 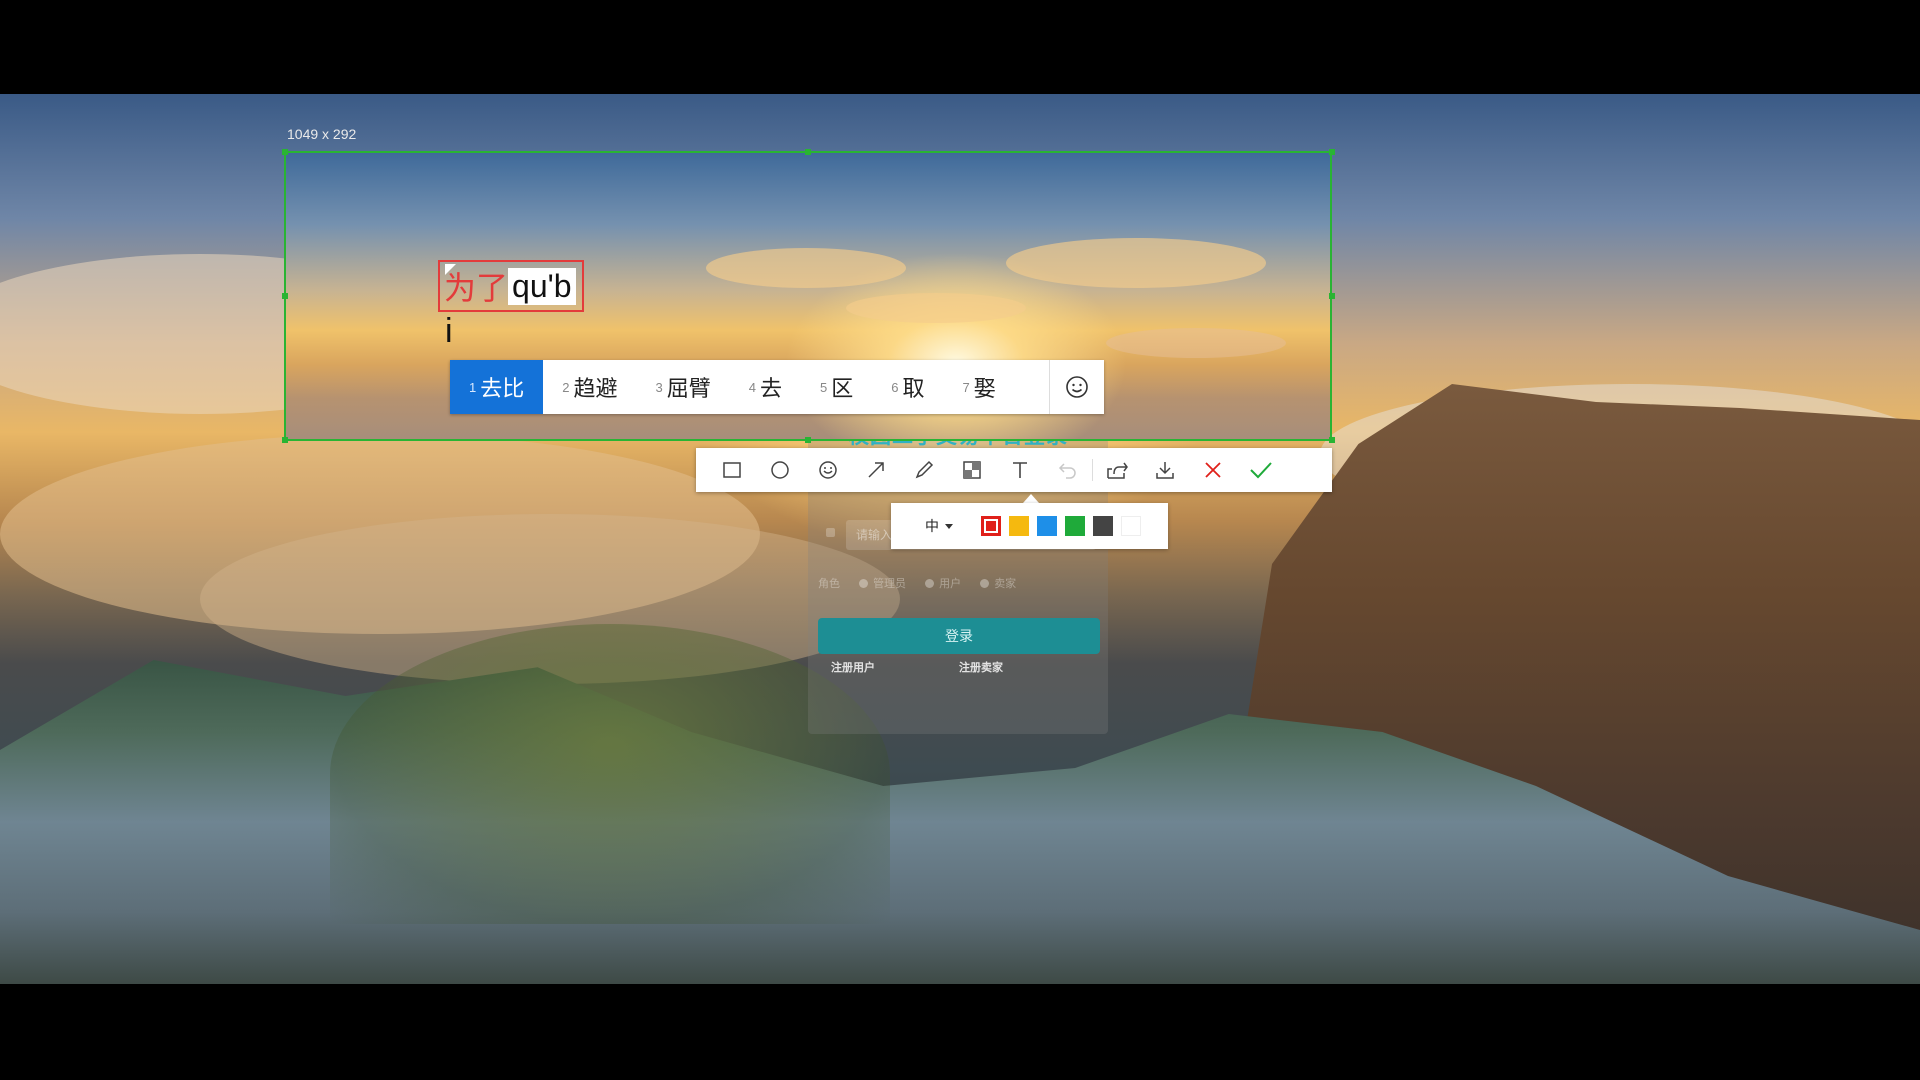 What do you see at coordinates (932, 527) in the screenshot?
I see `font-size-value: 中` at bounding box center [932, 527].